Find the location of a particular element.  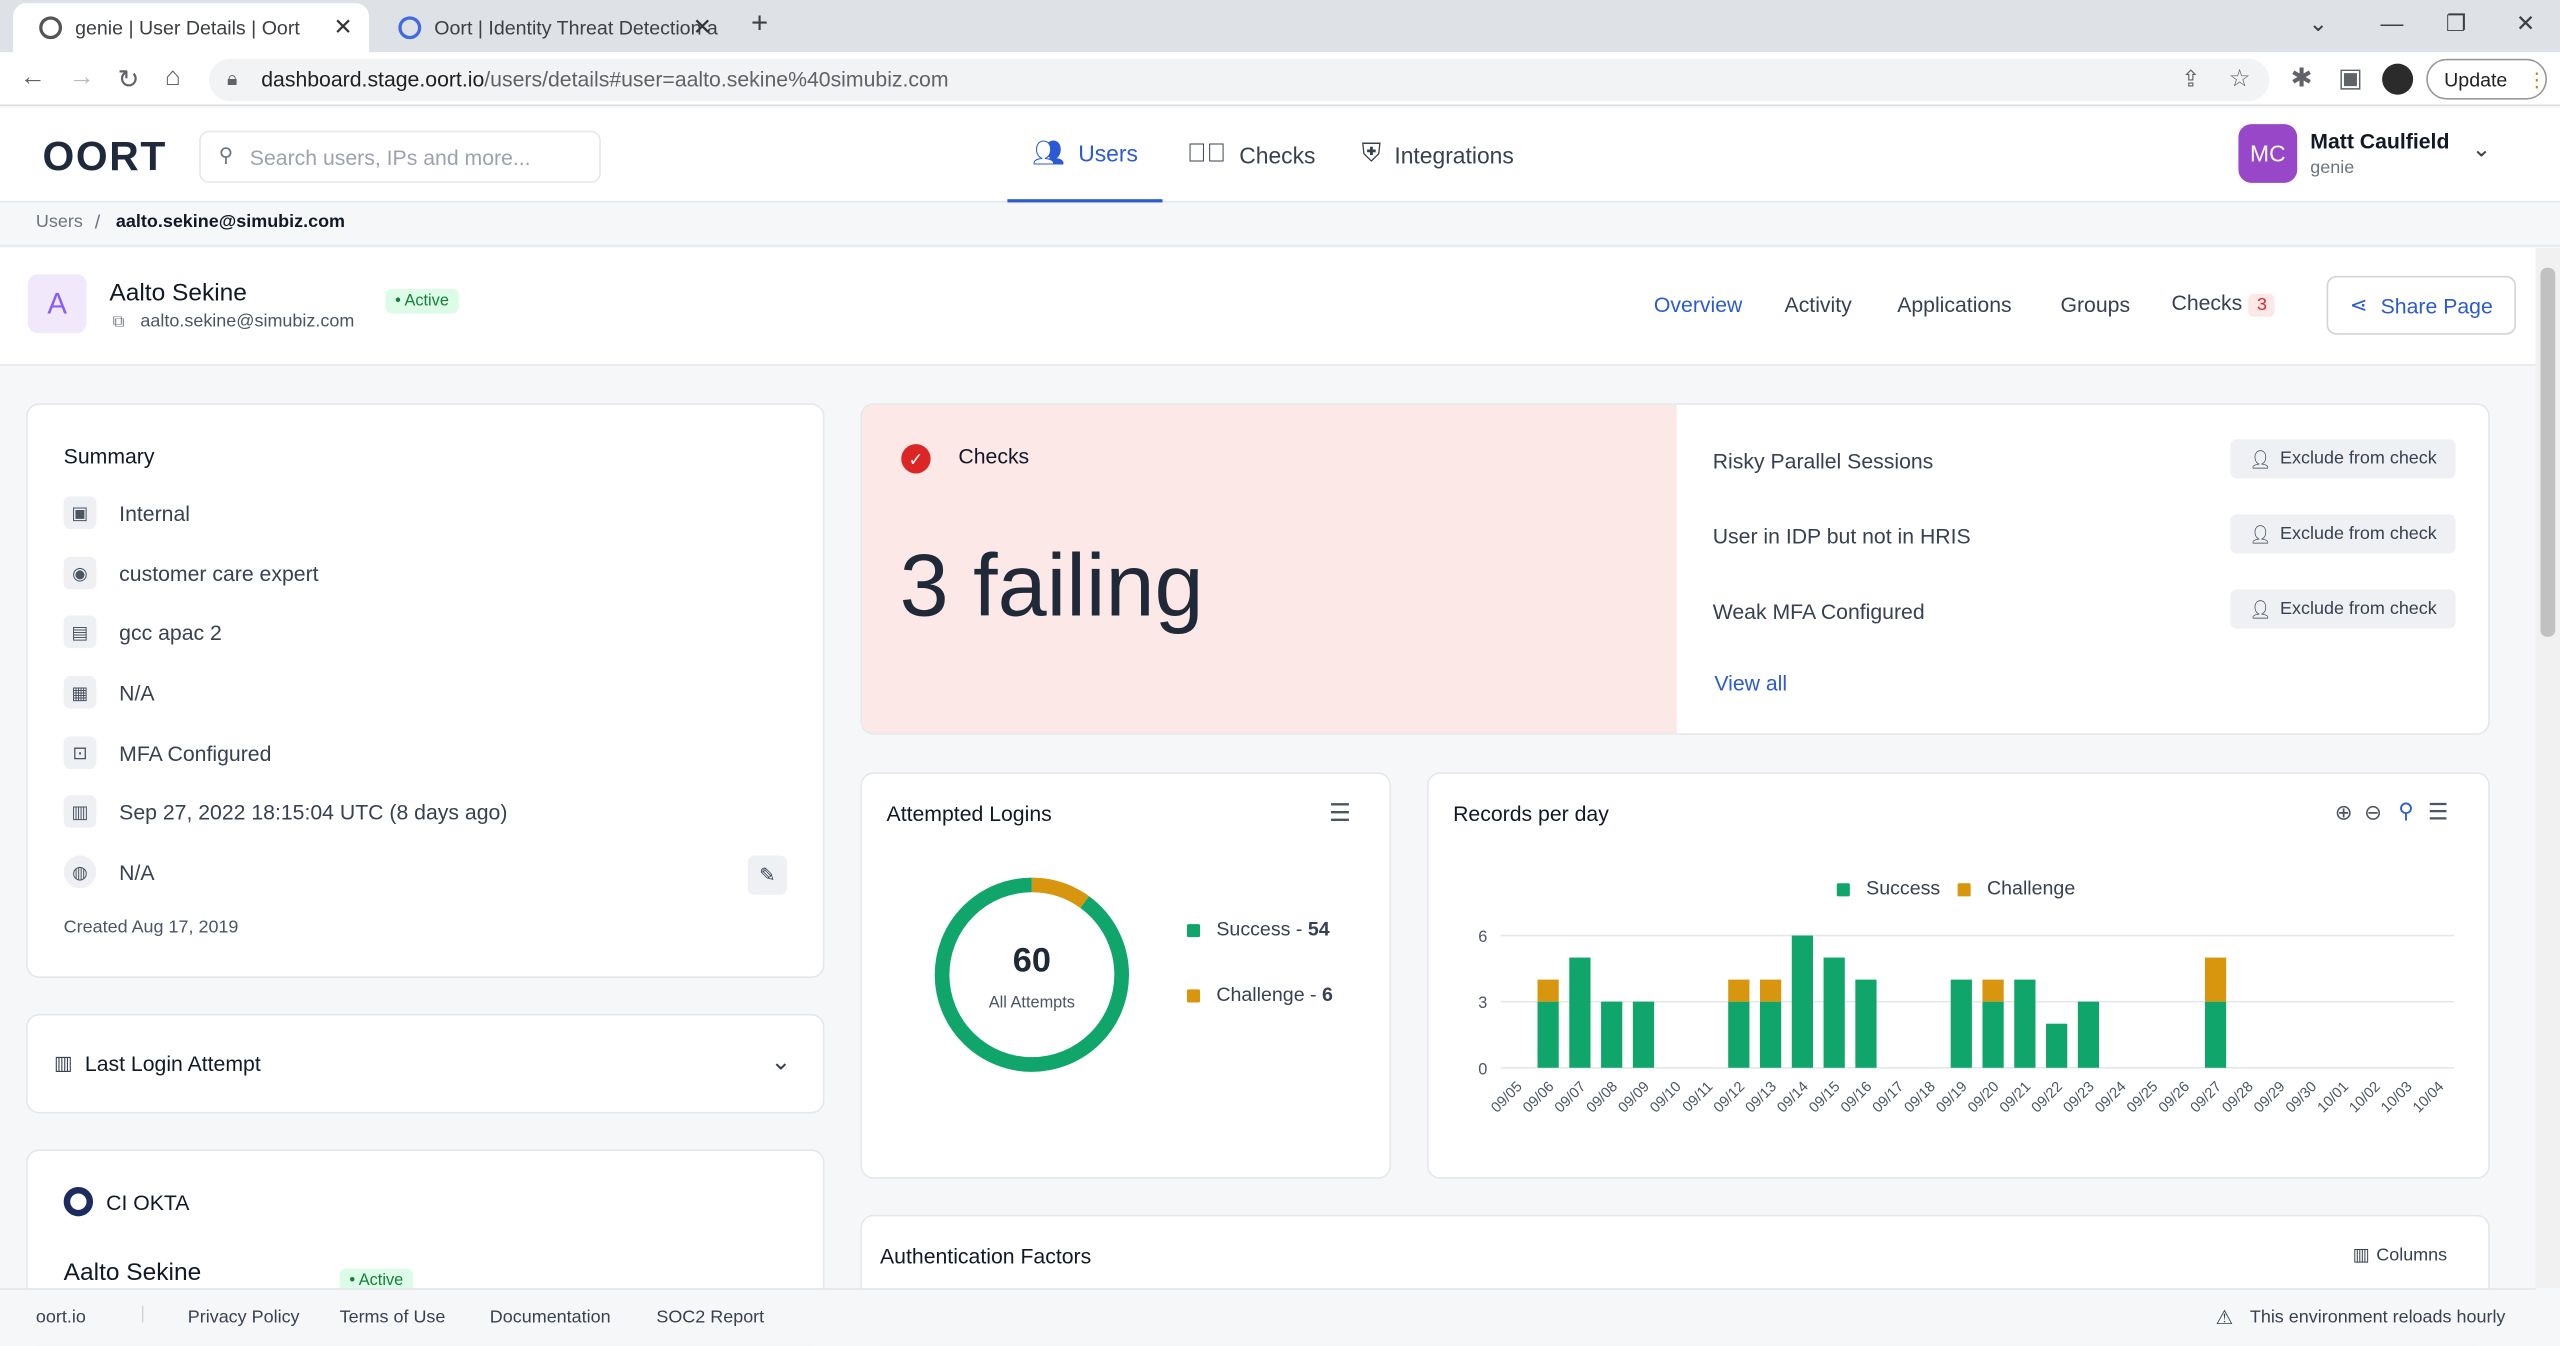

scrollbar-thumb is located at coordinates (2548, 452).